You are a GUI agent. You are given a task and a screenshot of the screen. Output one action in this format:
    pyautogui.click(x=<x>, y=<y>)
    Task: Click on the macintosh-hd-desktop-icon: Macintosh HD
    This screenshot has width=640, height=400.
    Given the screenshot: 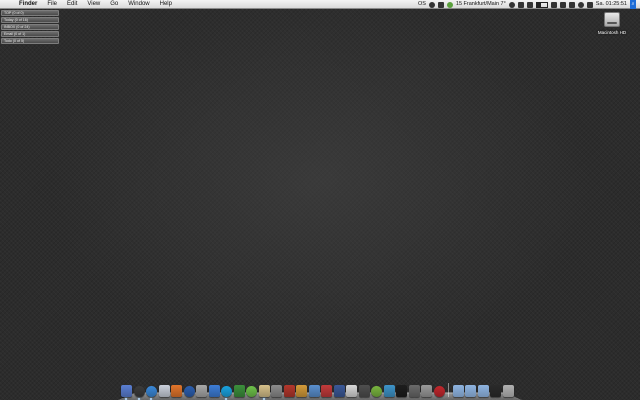 What is the action you would take?
    pyautogui.click(x=612, y=23)
    